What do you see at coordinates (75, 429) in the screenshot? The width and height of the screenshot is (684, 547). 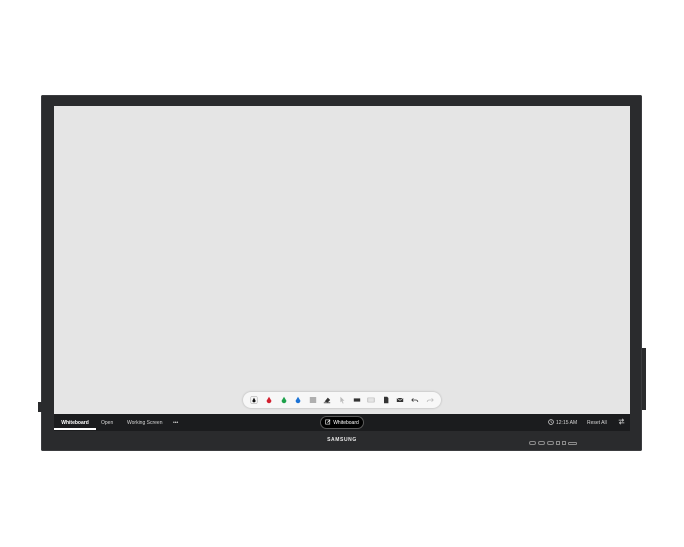 I see `active-tab-indicator` at bounding box center [75, 429].